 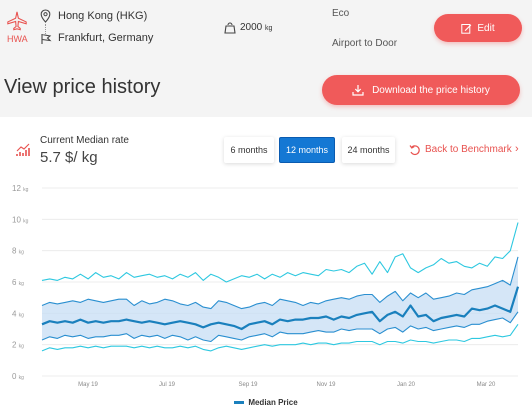 I want to click on chart-legend: Median Price, so click(x=266, y=402).